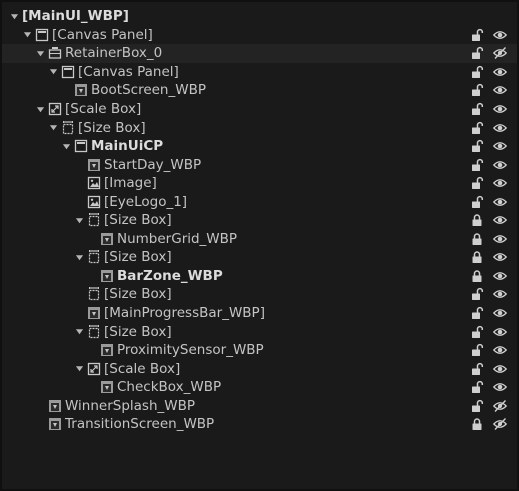  I want to click on tree-row-mainuicp: MainUiCP, so click(259, 146).